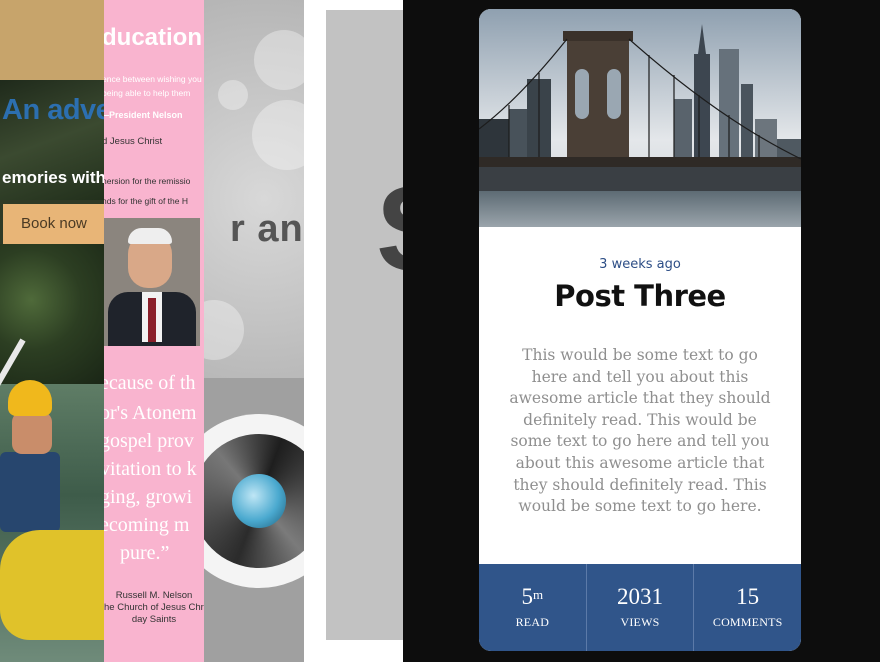 This screenshot has height=662, width=880. What do you see at coordinates (390, 229) in the screenshot?
I see `panel-glyph: S` at bounding box center [390, 229].